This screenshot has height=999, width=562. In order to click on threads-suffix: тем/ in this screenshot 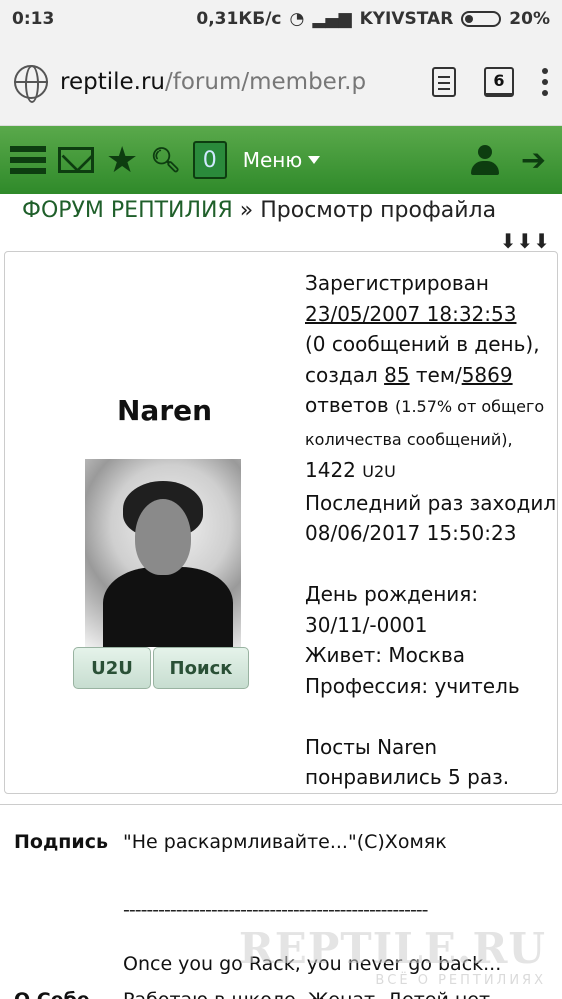, I will do `click(435, 374)`.